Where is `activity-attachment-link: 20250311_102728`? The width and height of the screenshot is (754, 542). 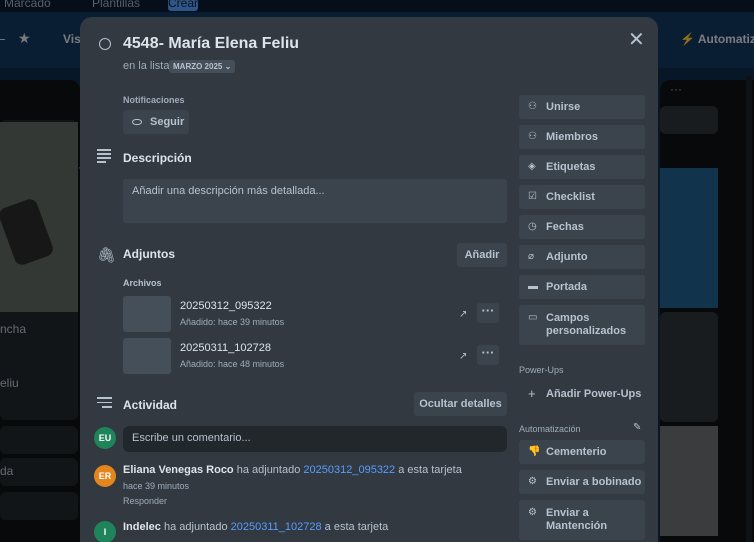
activity-attachment-link: 20250311_102728 is located at coordinates (276, 527).